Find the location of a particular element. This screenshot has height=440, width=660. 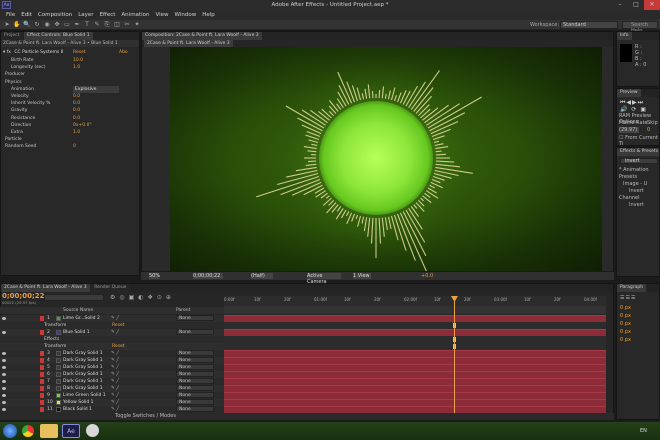

layer-name: Blue Solid 1 is located at coordinates (76, 332).